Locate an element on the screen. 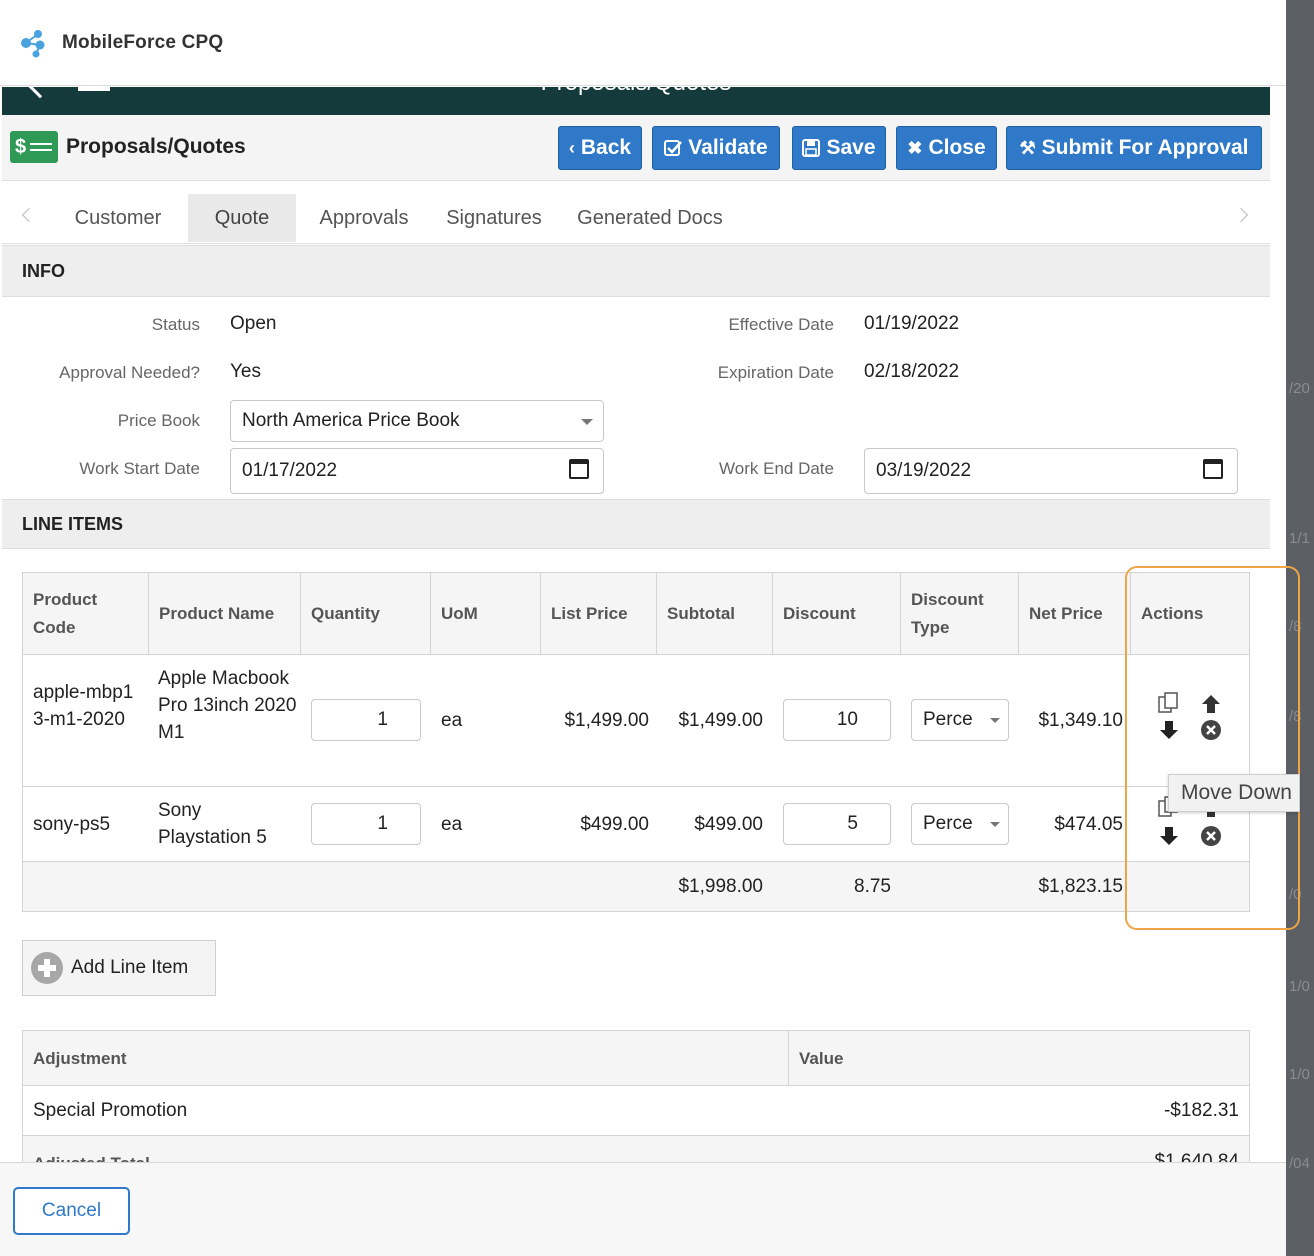  status-label: Status is located at coordinates (175, 324).